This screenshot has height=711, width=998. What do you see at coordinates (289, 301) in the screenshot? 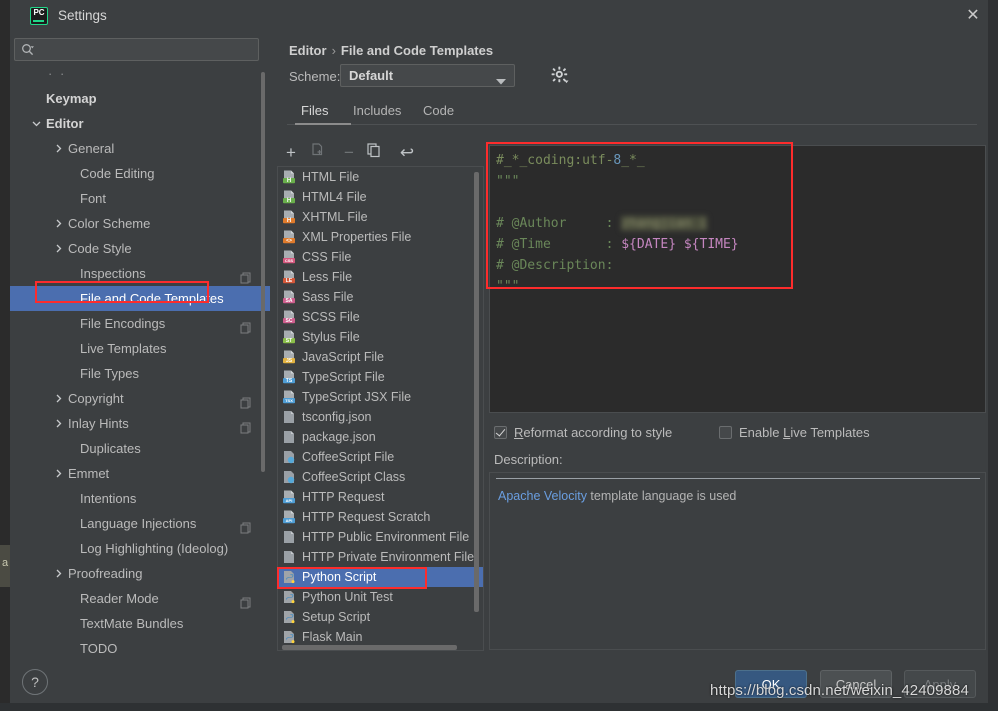
I see `svg-text: SA` at bounding box center [289, 301].